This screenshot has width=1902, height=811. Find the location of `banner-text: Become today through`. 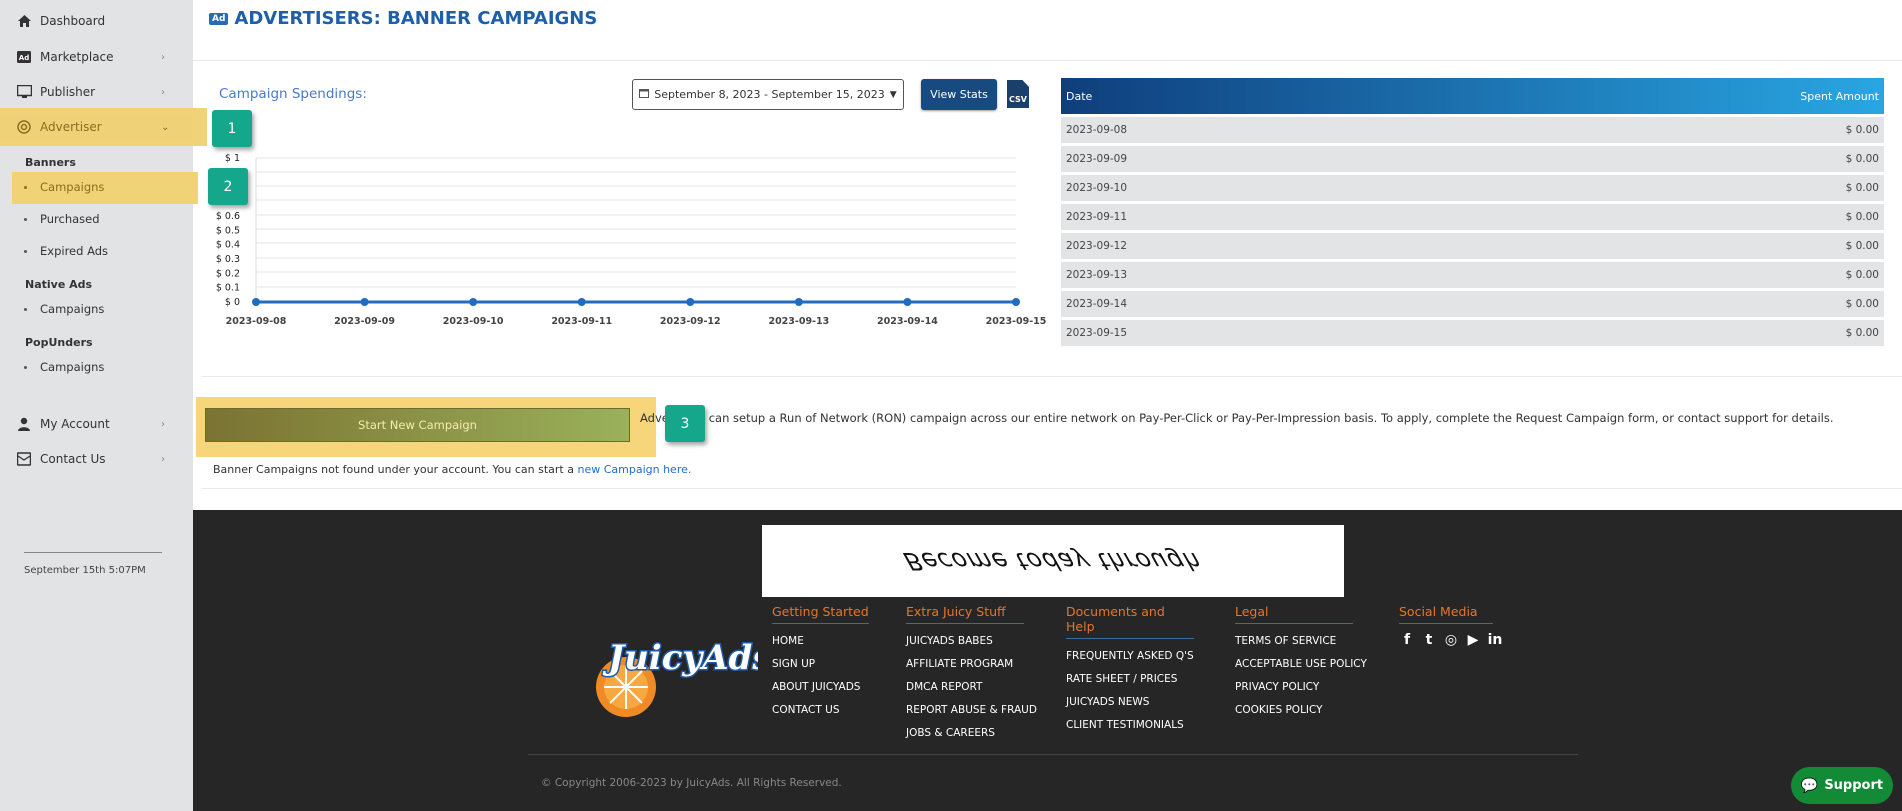

banner-text: Become today through is located at coordinates (1053, 561).